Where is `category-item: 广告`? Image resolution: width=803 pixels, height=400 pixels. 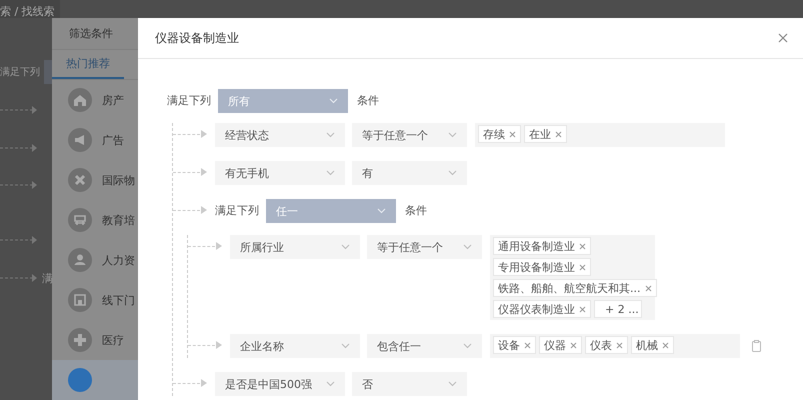 category-item: 广告 is located at coordinates (95, 140).